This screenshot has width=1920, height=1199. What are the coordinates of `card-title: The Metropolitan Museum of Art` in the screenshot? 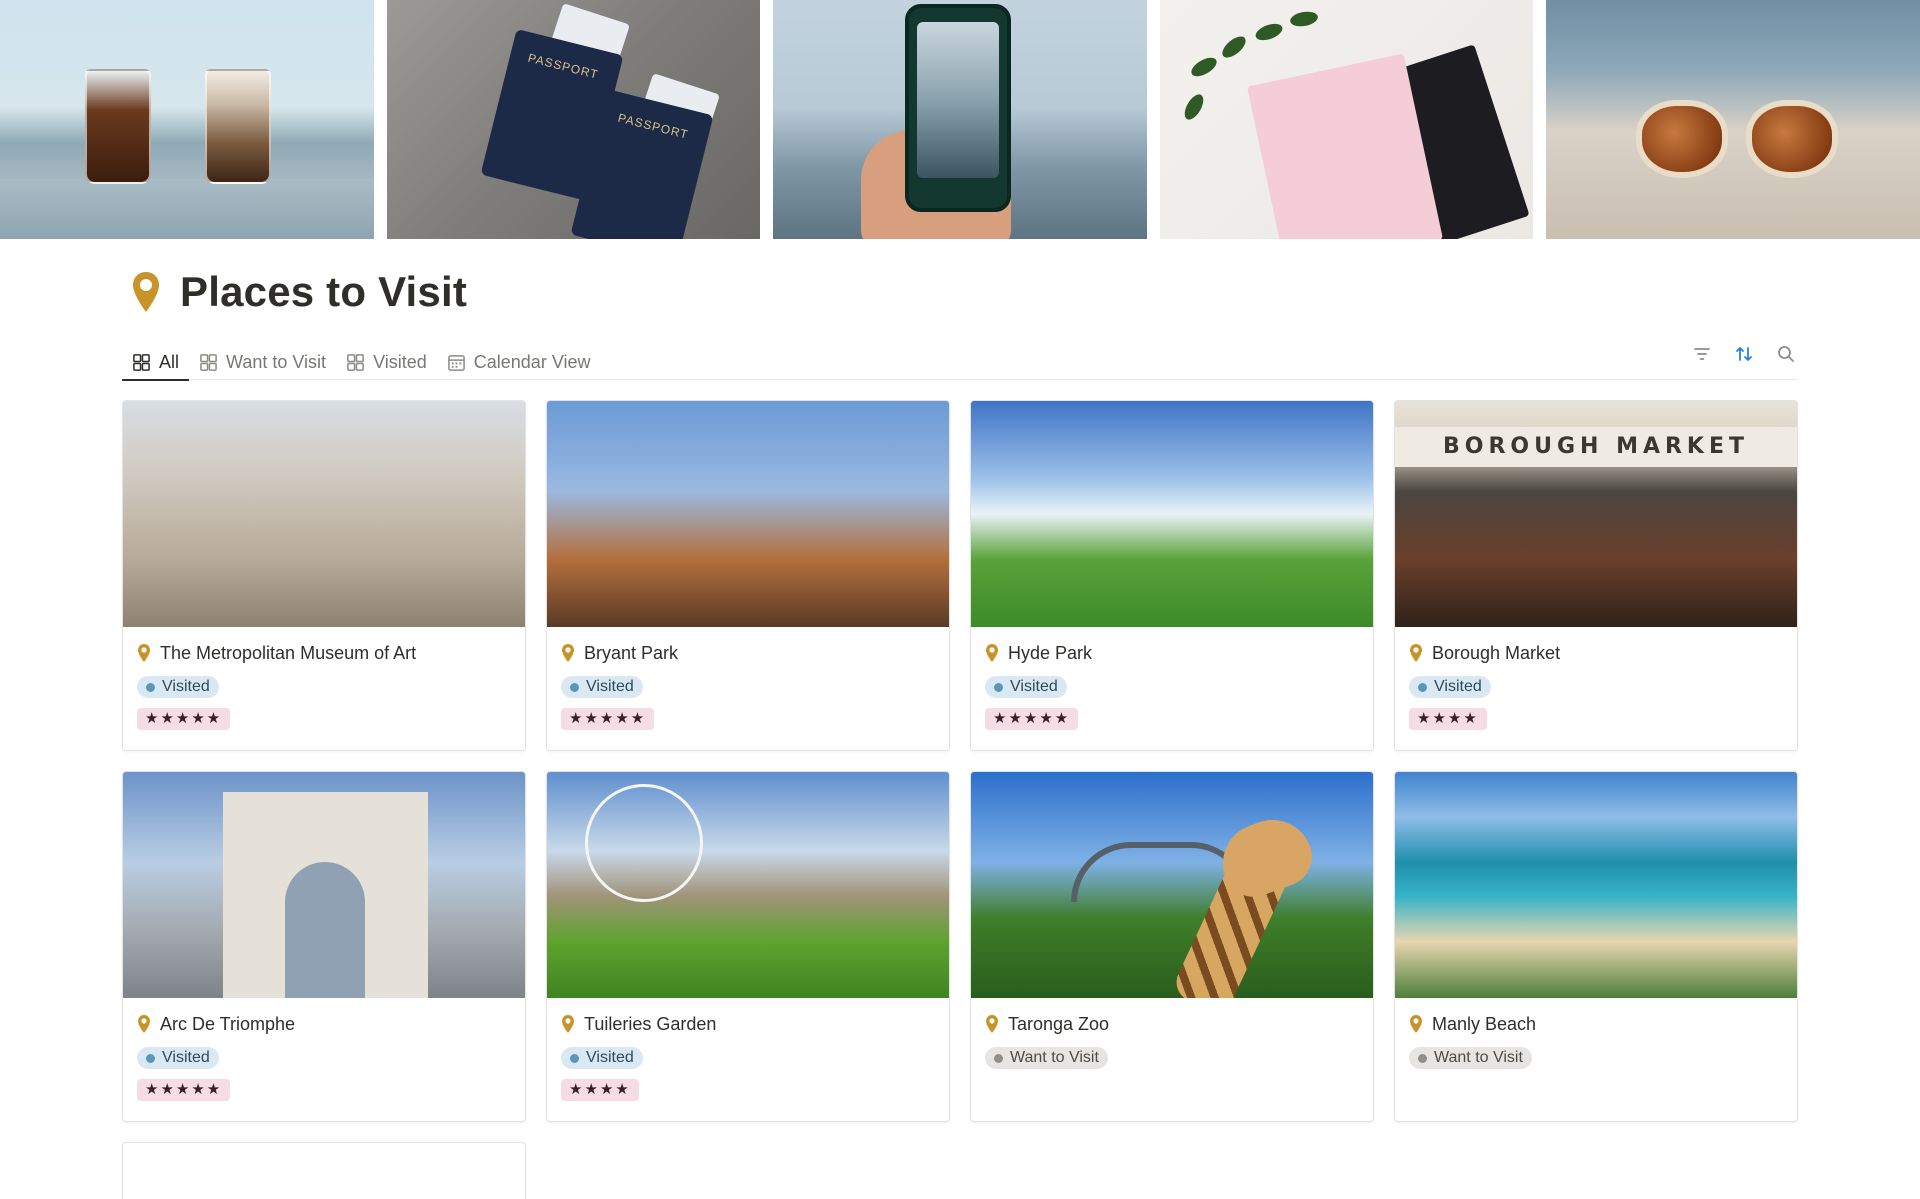 It's located at (288, 652).